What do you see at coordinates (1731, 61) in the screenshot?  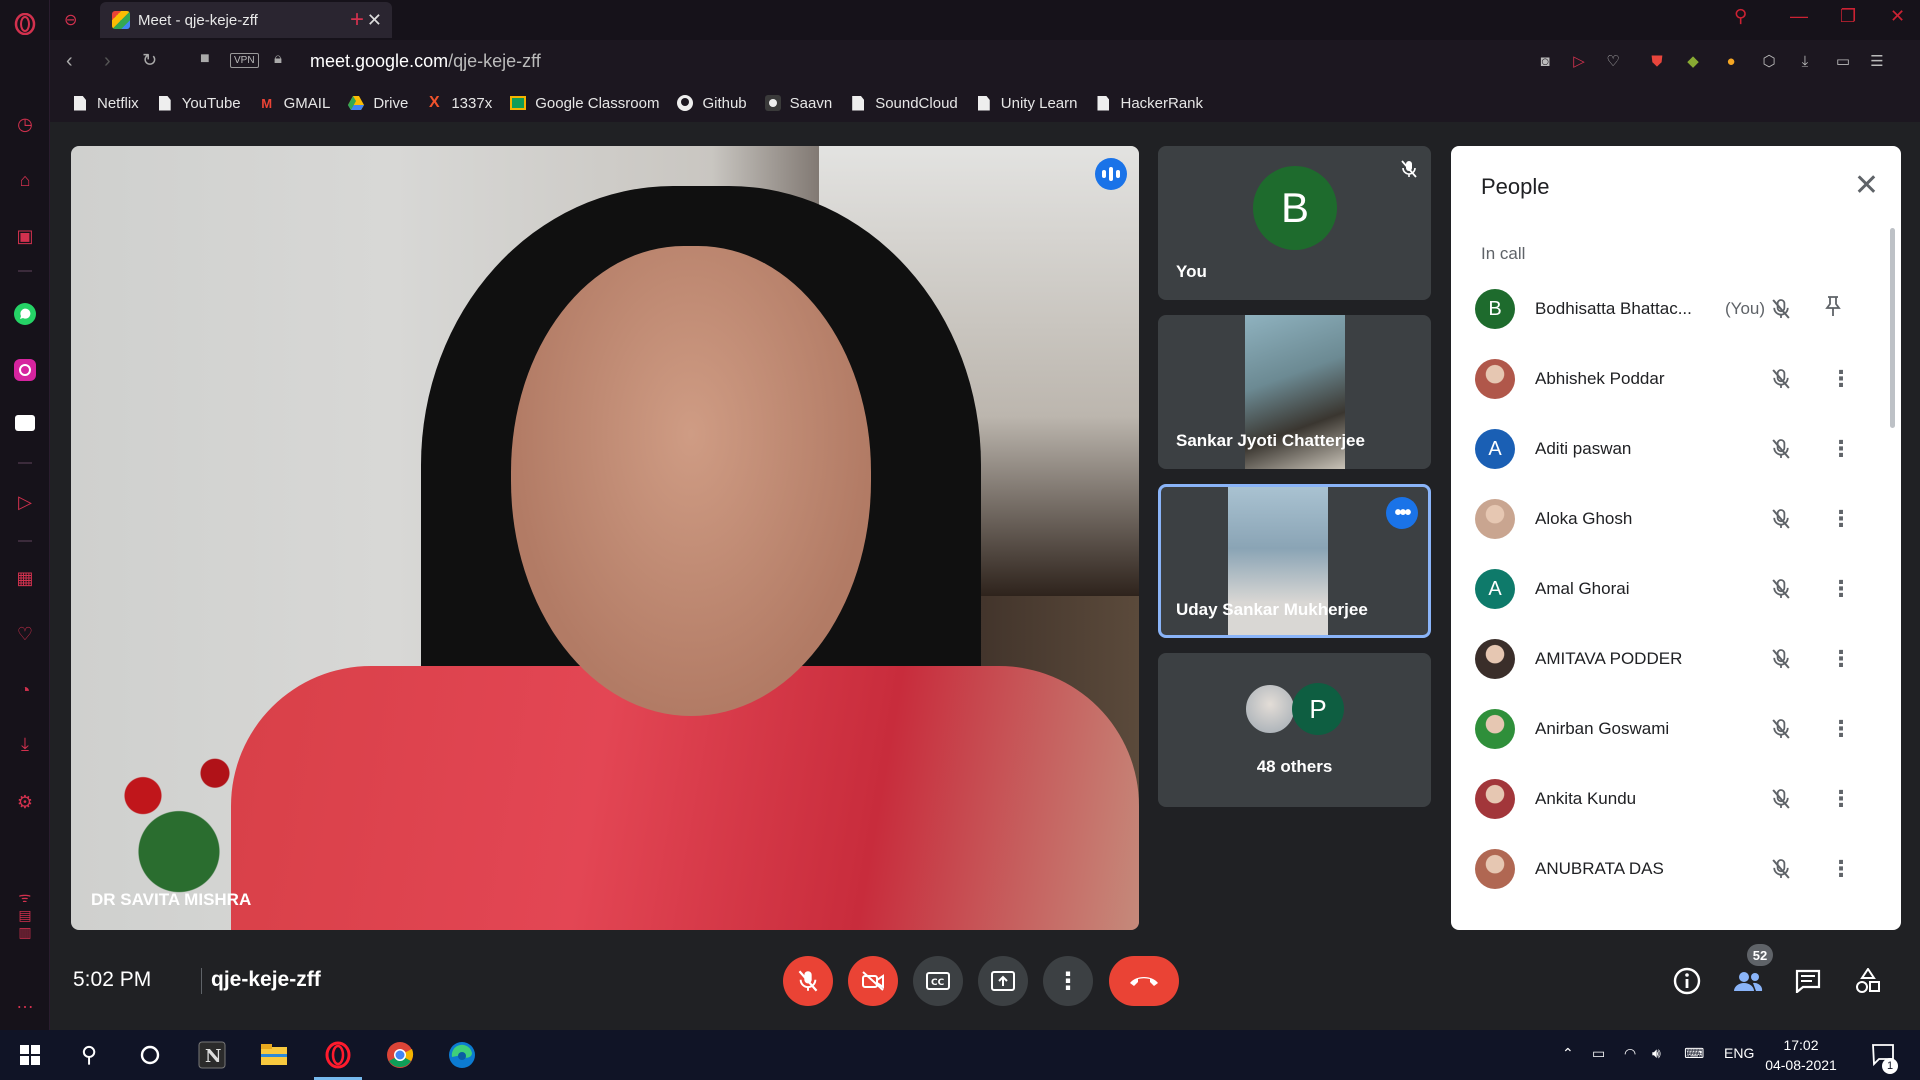 I see `extension-flame-icon: ●` at bounding box center [1731, 61].